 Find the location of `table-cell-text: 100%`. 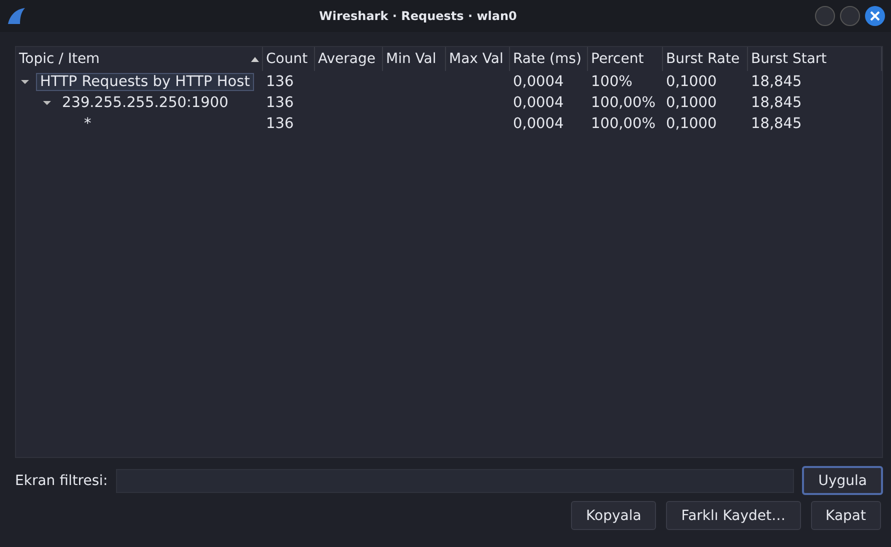

table-cell-text: 100% is located at coordinates (612, 82).